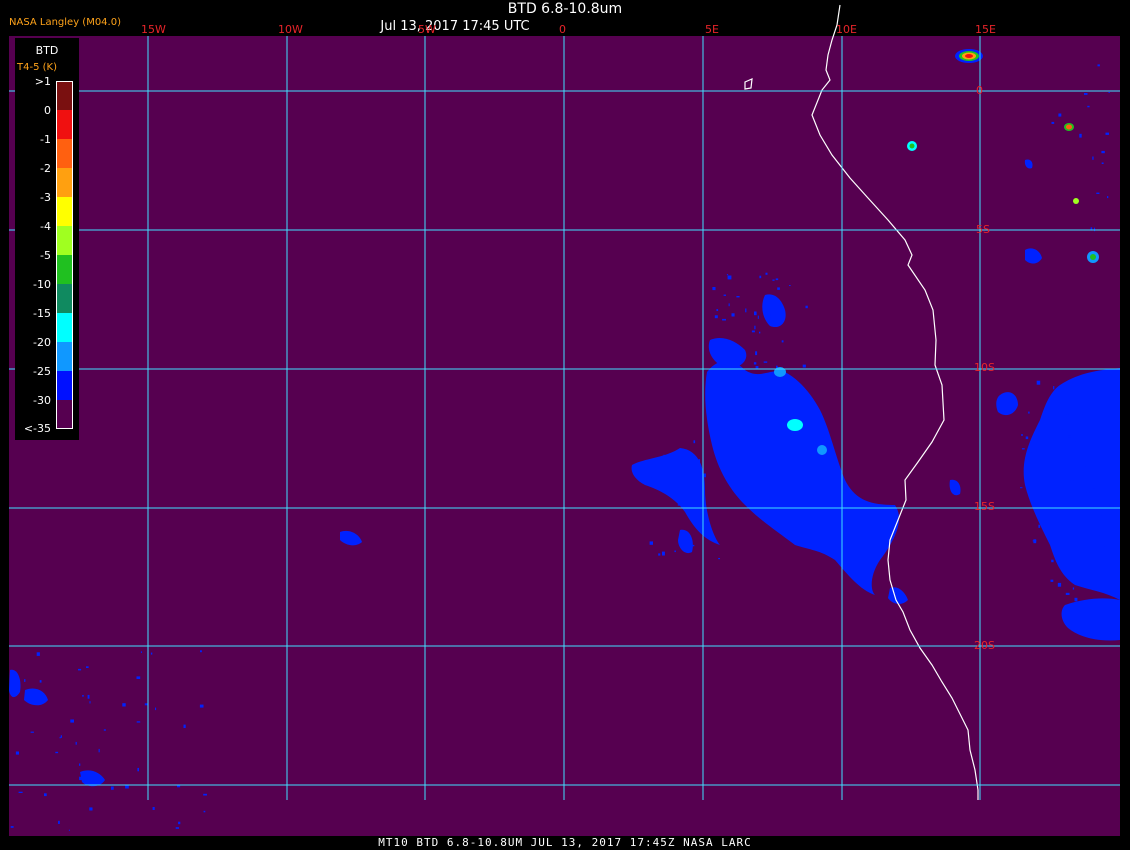 This screenshot has width=1130, height=850. I want to click on legend-label: -30, so click(42, 400).